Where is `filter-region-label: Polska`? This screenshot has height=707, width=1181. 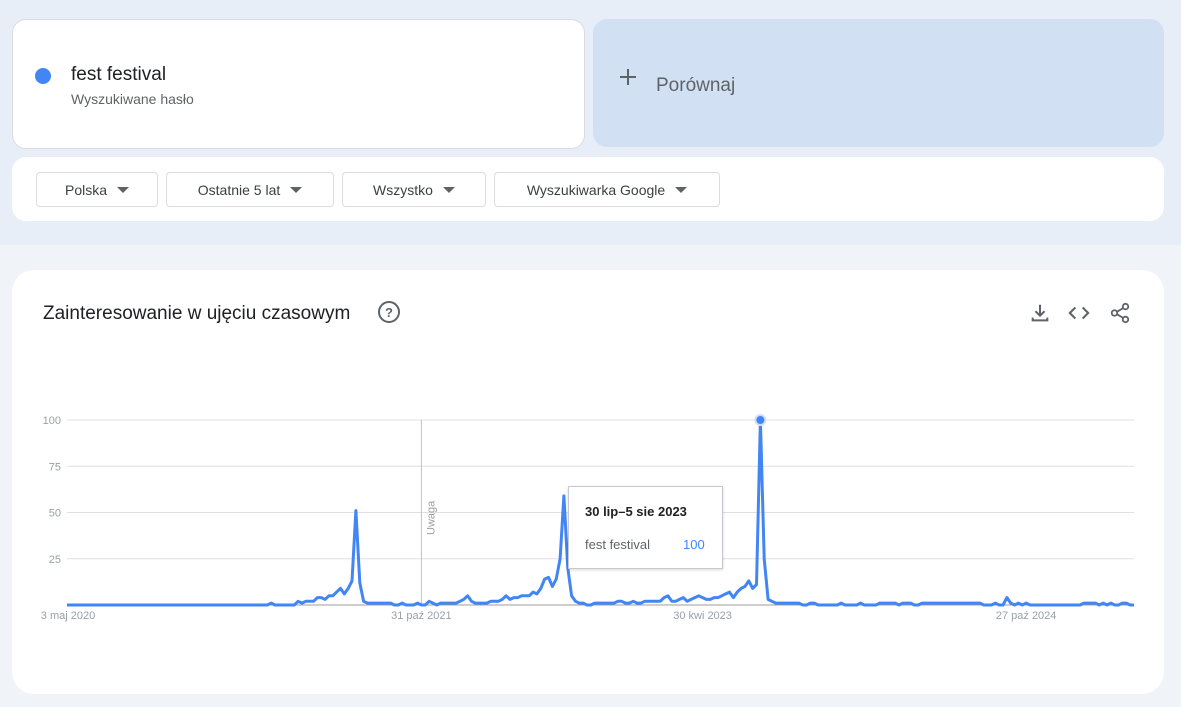
filter-region-label: Polska is located at coordinates (86, 189).